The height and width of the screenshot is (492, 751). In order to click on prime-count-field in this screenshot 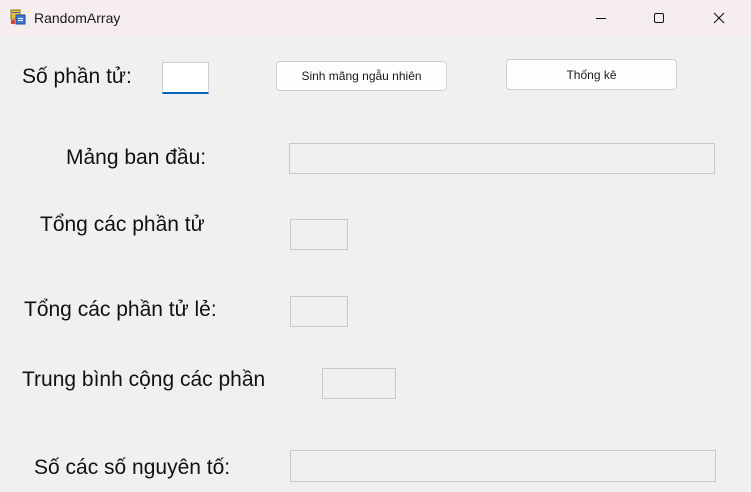, I will do `click(503, 466)`.